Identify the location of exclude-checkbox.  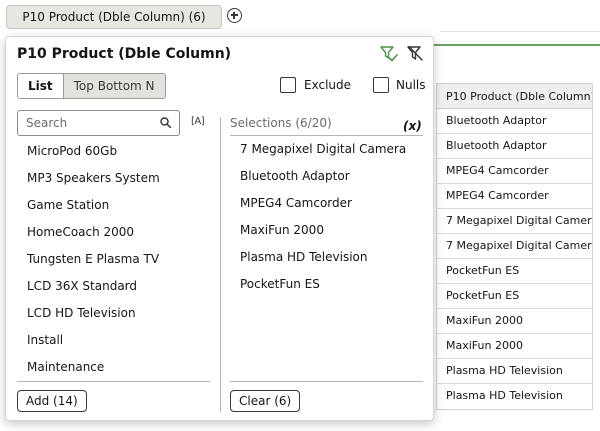
(288, 85).